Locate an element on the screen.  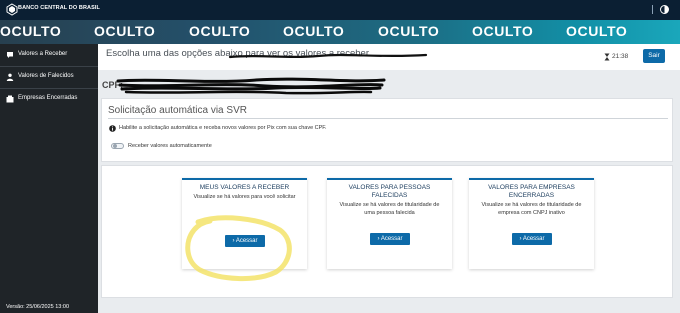
sidebar-item-label: Valores de Falecidos is located at coordinates (46, 76).